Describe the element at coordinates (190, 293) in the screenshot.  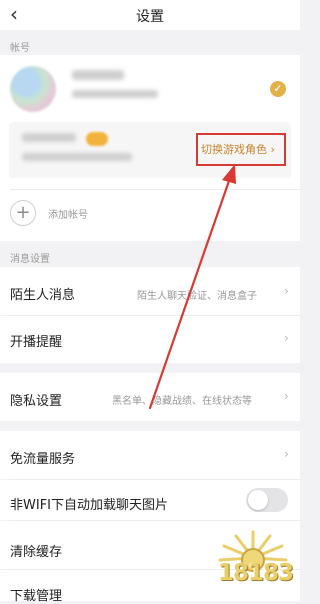
I see `arrow-shaft` at that location.